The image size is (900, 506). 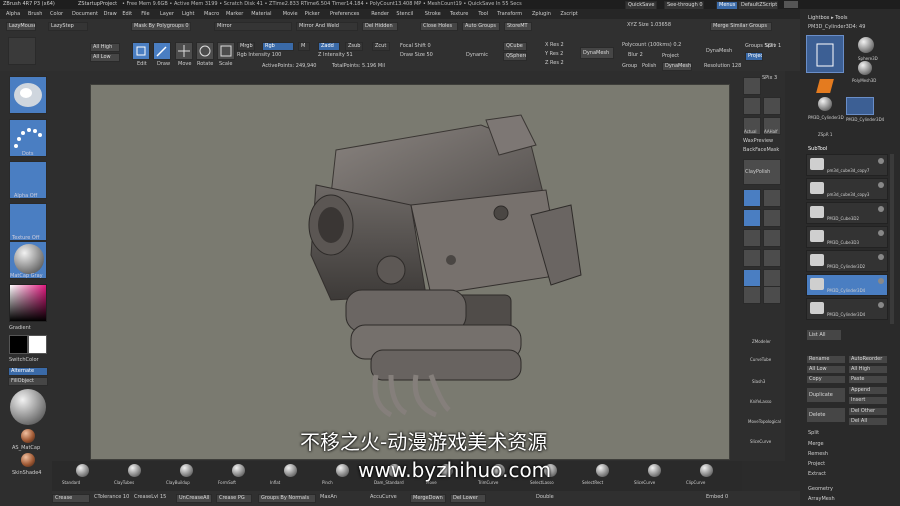 I want to click on resolution-slider: Resolution 128, so click(x=722, y=66).